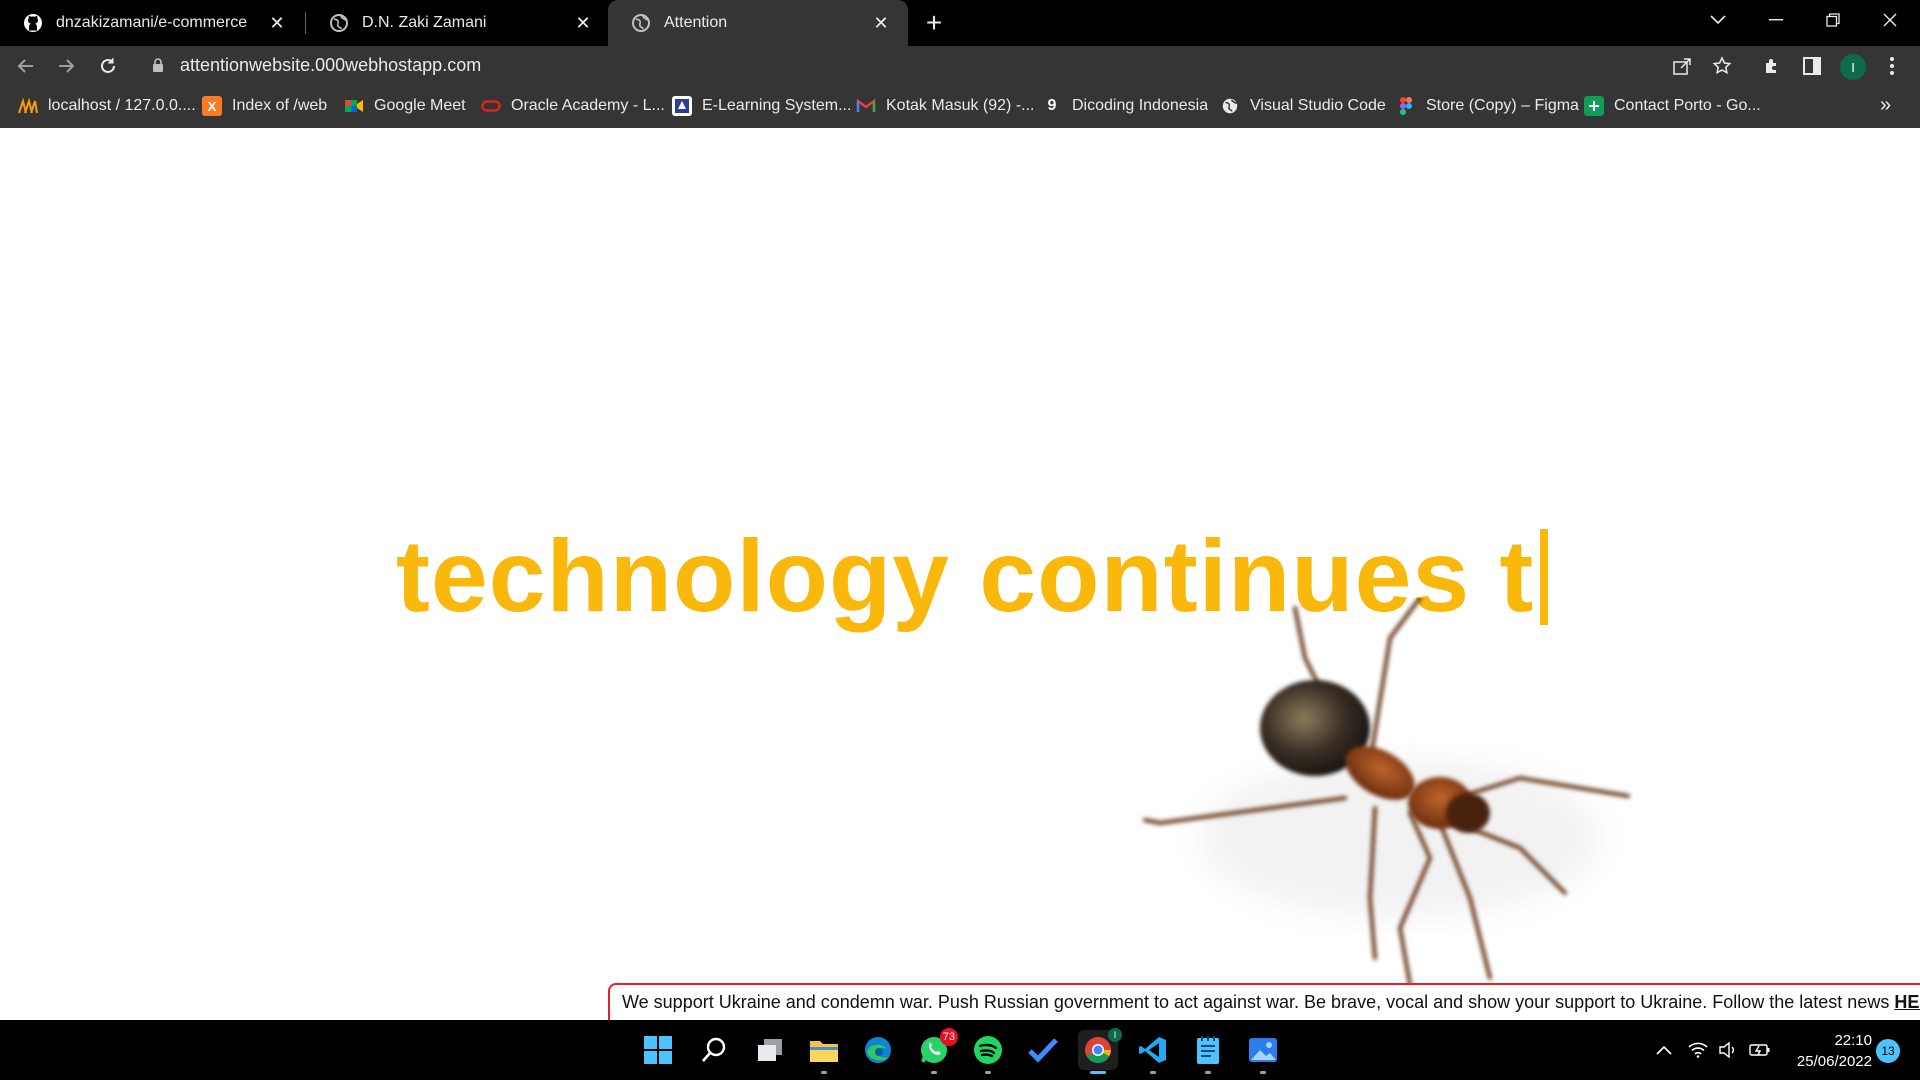 This screenshot has width=1920, height=1080. What do you see at coordinates (658, 1050) in the screenshot?
I see `start-icon` at bounding box center [658, 1050].